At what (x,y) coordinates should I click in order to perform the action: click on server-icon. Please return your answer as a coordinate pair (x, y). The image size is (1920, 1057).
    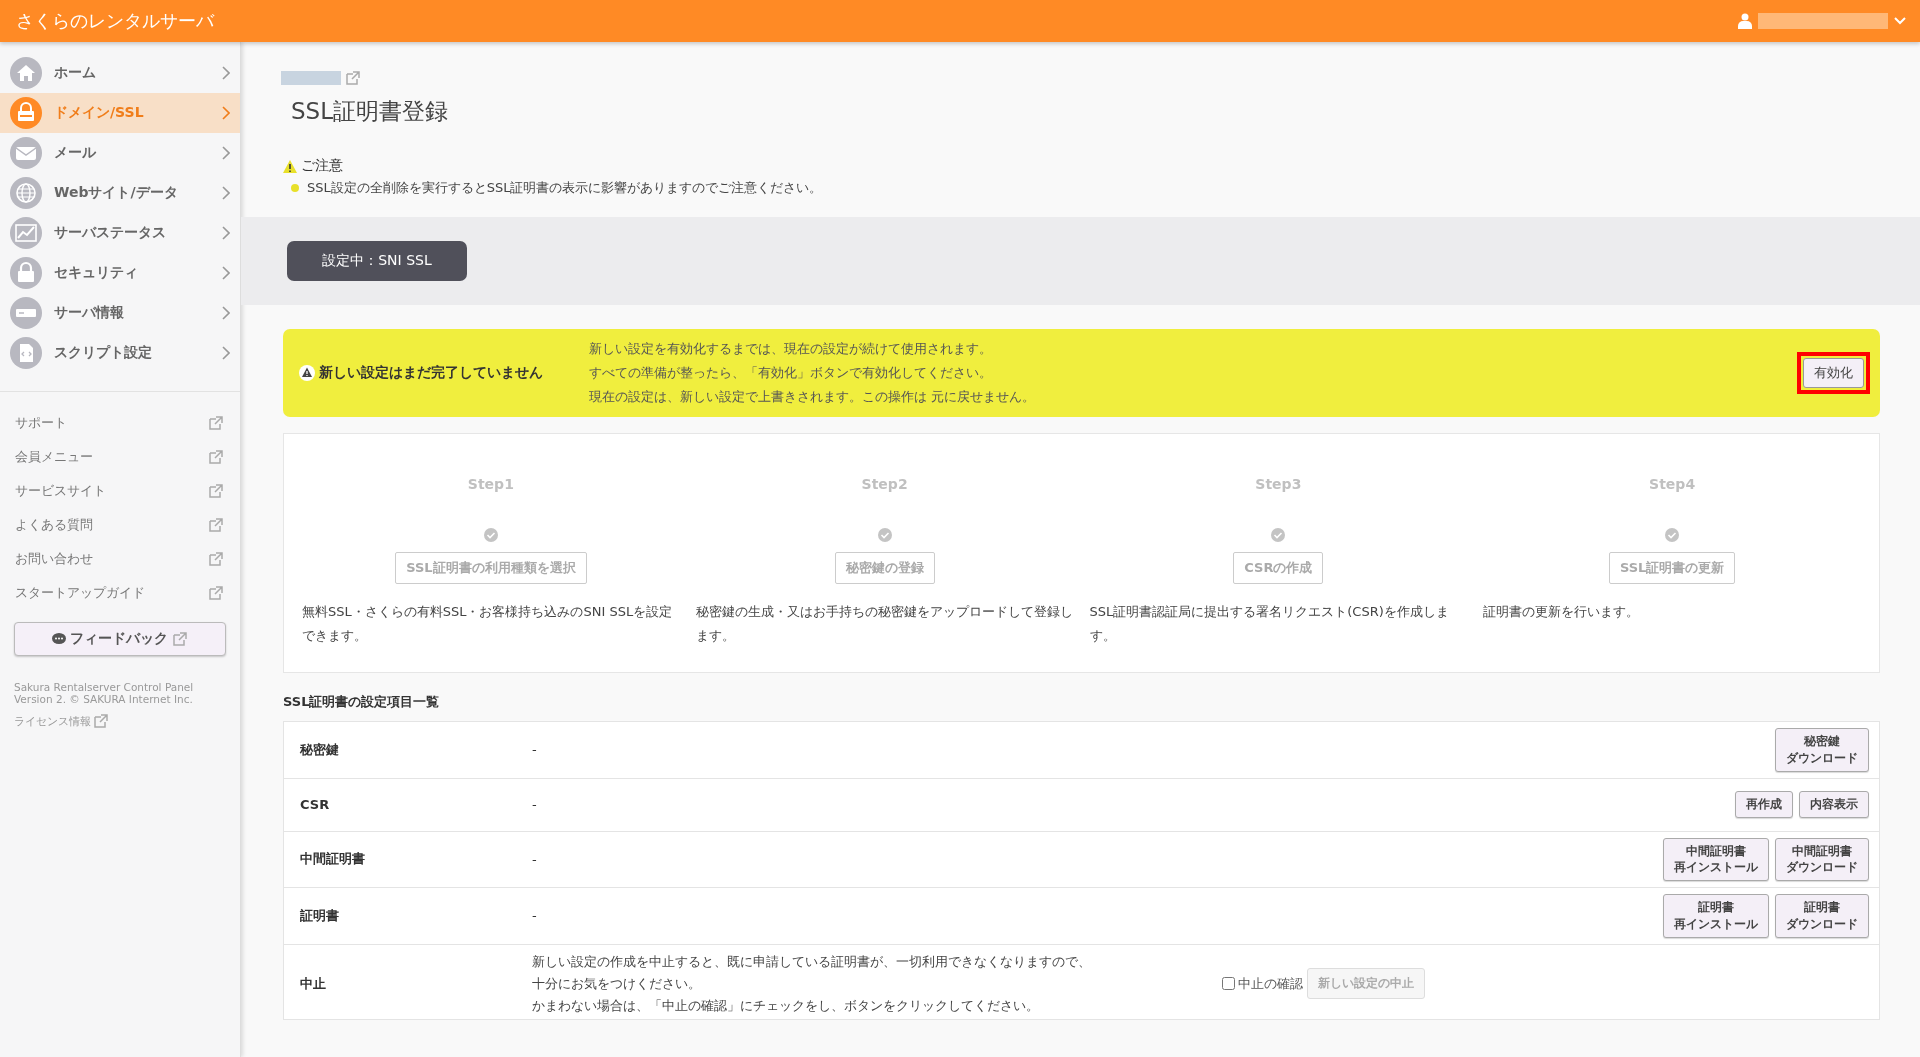
    Looking at the image, I should click on (26, 313).